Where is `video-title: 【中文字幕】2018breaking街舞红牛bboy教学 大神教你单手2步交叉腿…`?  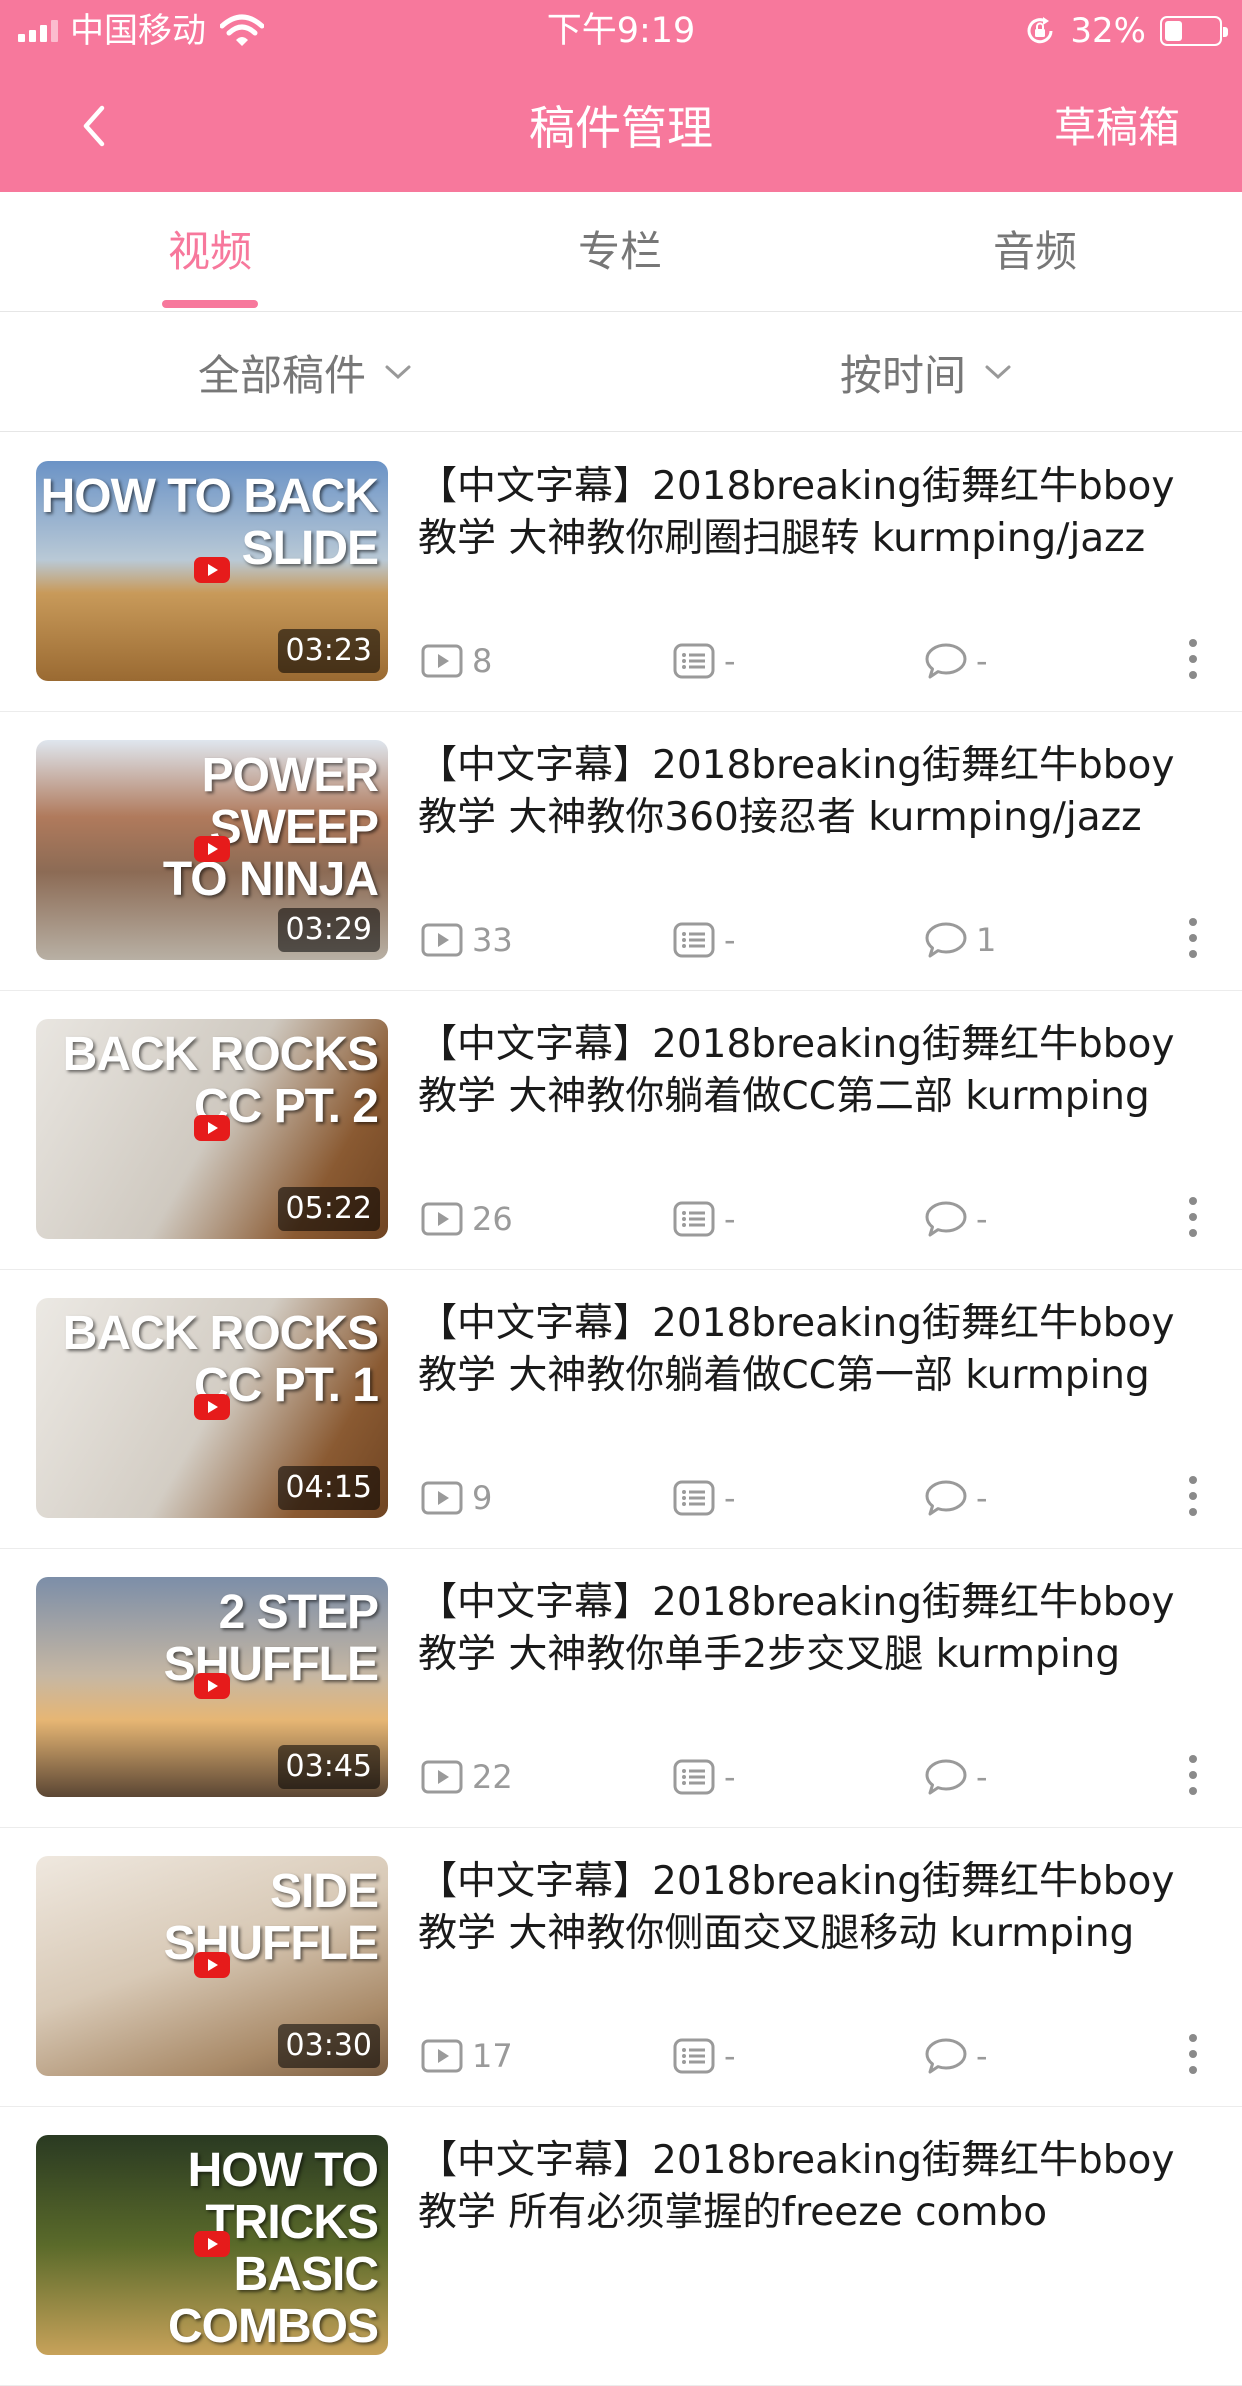 video-title: 【中文字幕】2018breaking街舞红牛bboy教学 大神教你单手2步交叉腿… is located at coordinates (813, 1629).